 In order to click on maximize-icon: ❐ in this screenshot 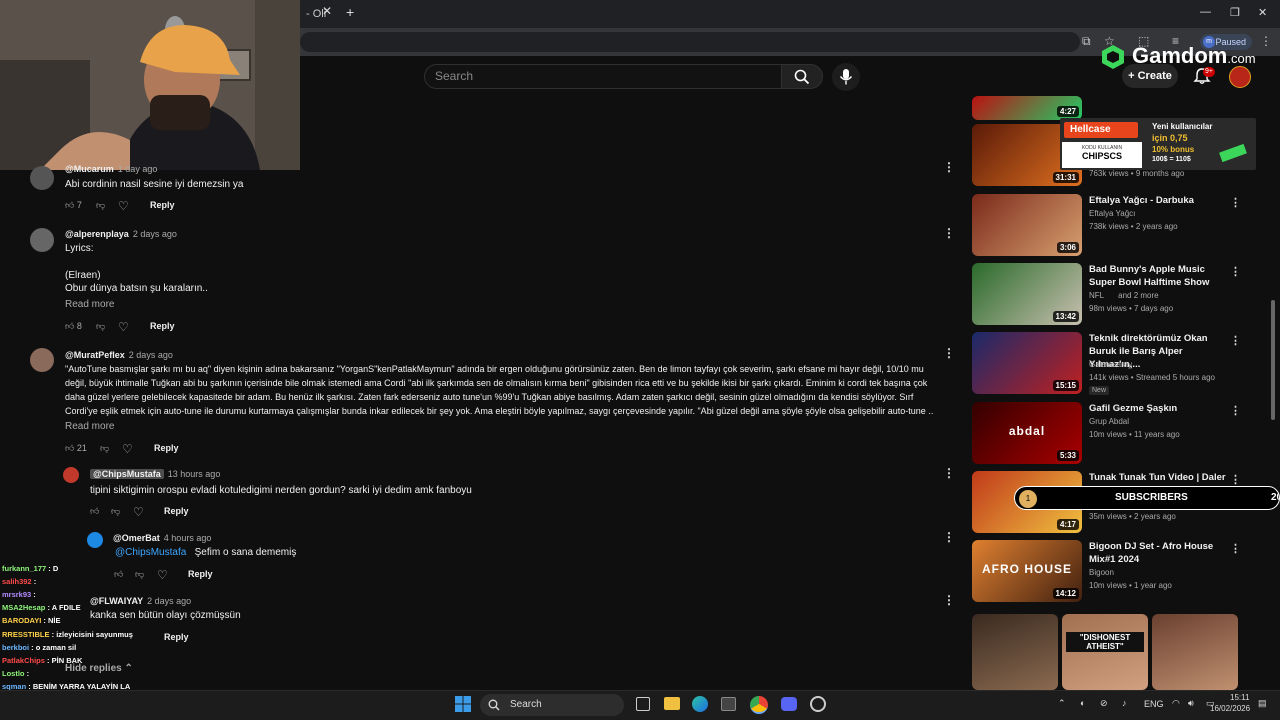, I will do `click(1235, 12)`.